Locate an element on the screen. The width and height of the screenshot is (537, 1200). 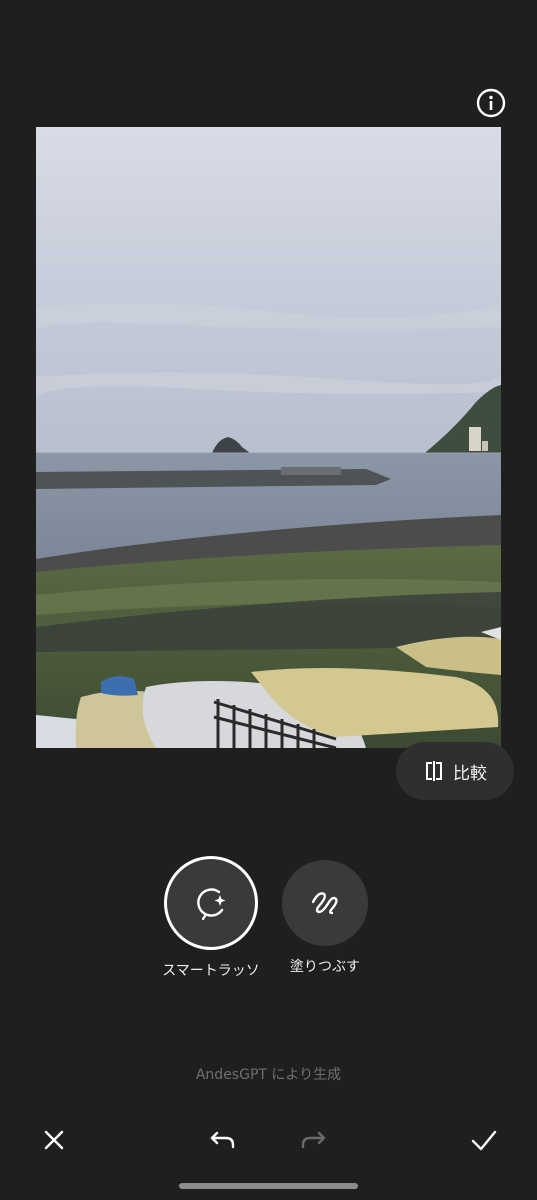
undo-icon is located at coordinates (222, 1140).